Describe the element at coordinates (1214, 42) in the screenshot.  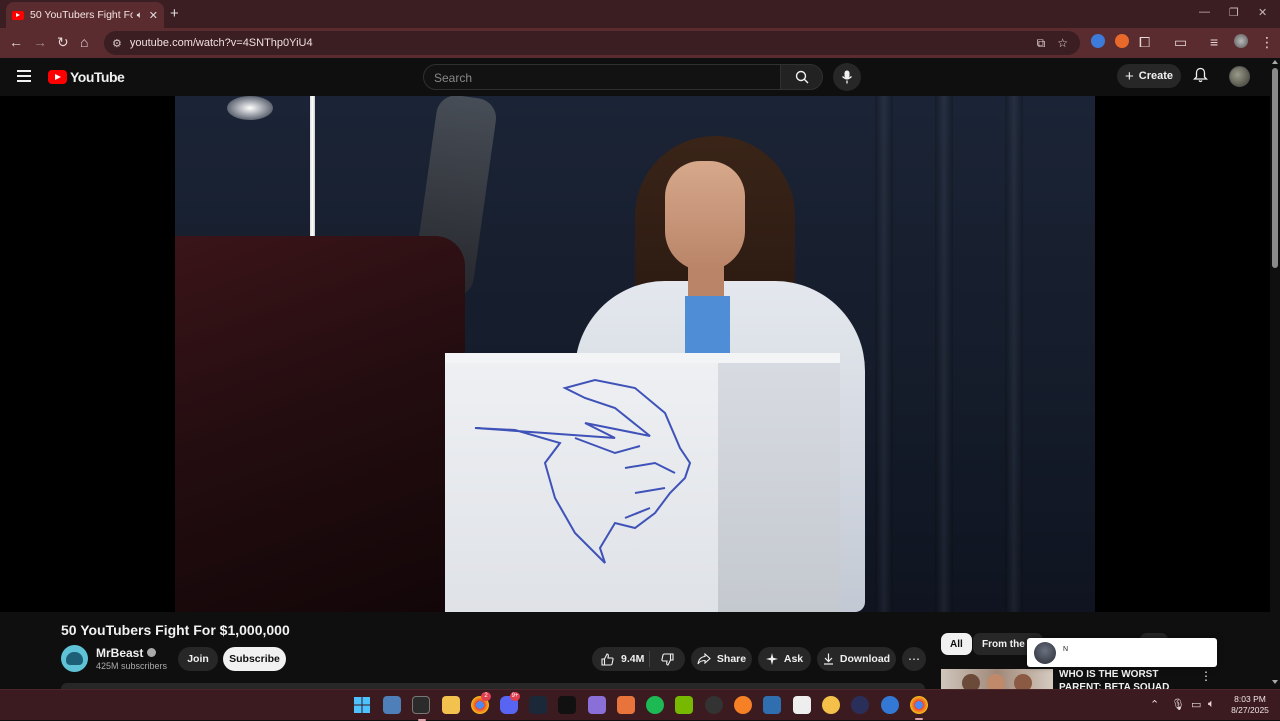
I see `media-controls-icon: ≡` at that location.